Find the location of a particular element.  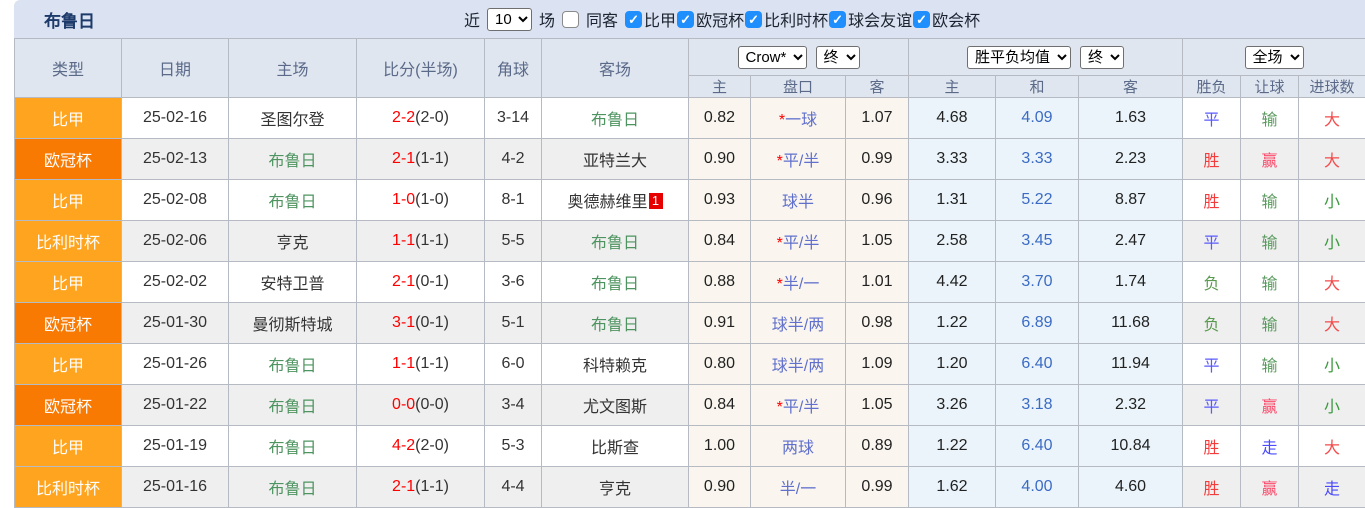

away-team-link: 比斯查 is located at coordinates (615, 448).